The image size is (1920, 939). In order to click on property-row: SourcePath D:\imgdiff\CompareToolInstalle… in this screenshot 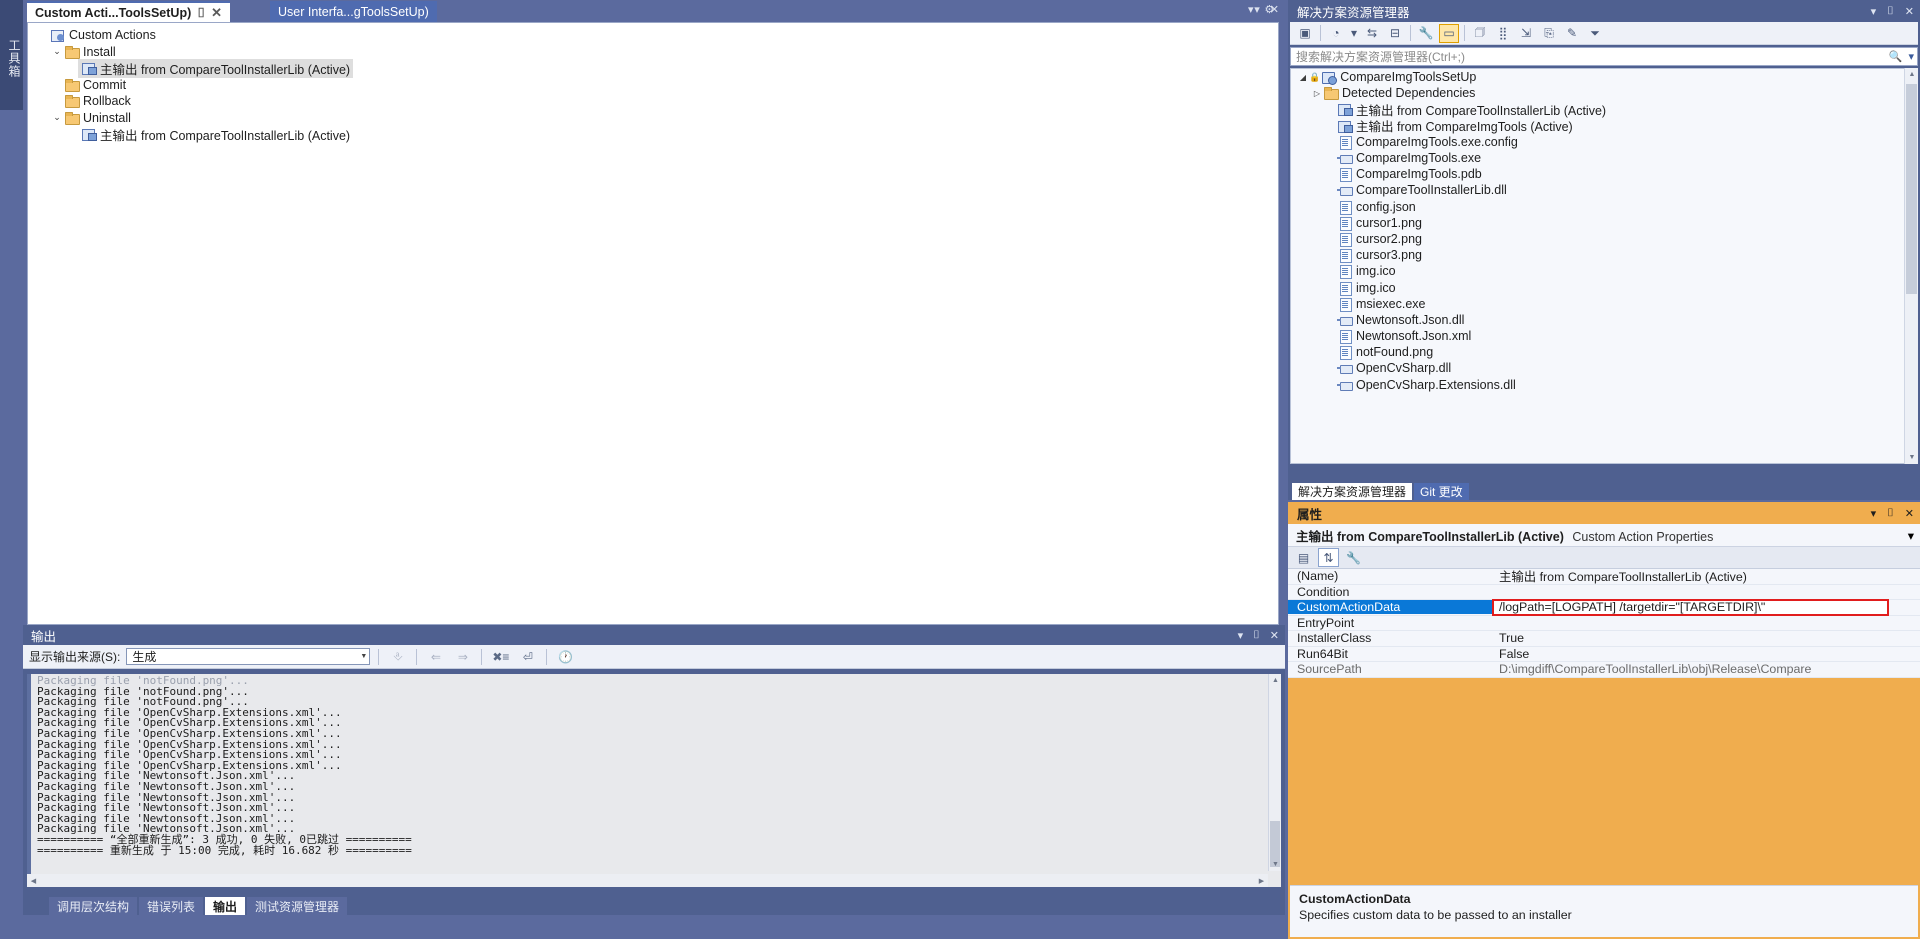, I will do `click(1604, 670)`.